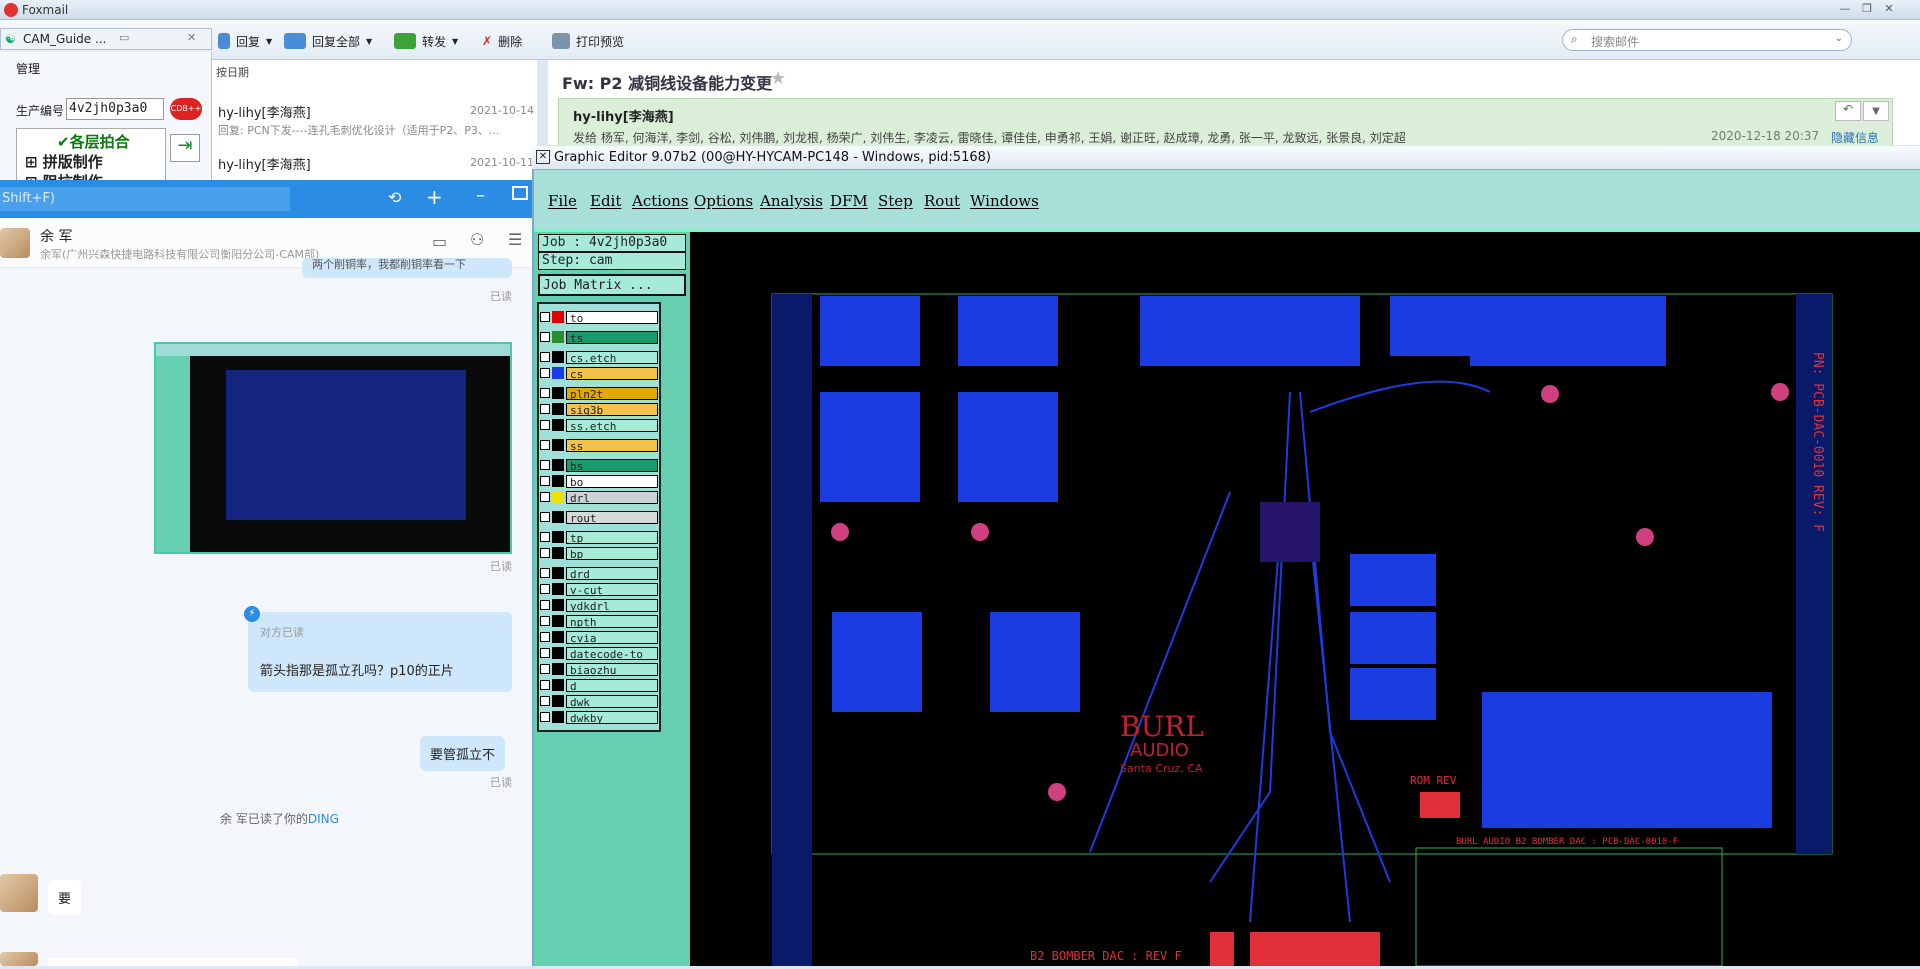 The height and width of the screenshot is (969, 1920). What do you see at coordinates (1845, 9) in the screenshot?
I see `minimize-icon: —` at bounding box center [1845, 9].